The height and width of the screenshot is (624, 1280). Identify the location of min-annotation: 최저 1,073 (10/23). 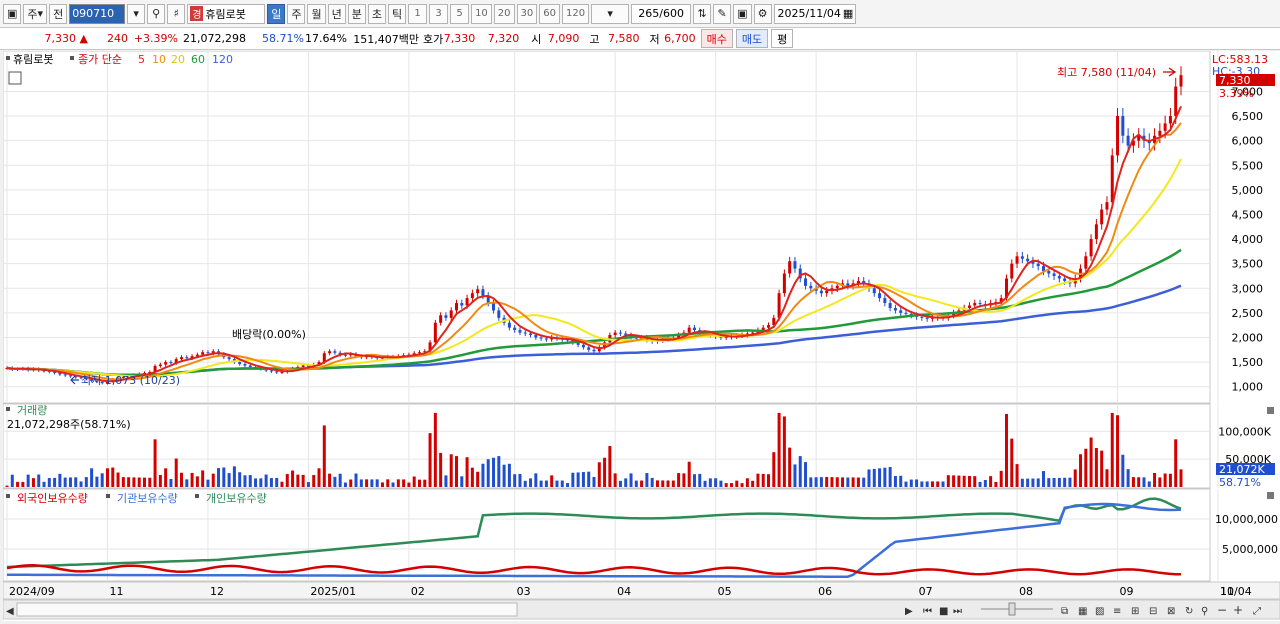
(130, 380).